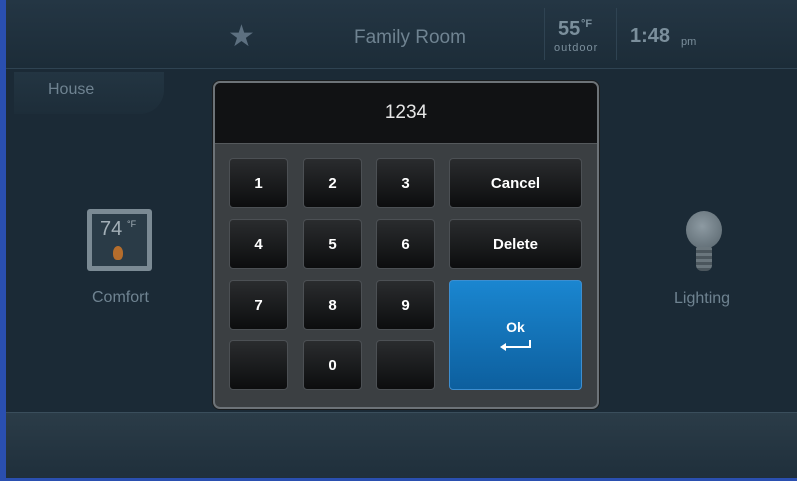 This screenshot has width=797, height=481. I want to click on key-4: 4, so click(258, 244).